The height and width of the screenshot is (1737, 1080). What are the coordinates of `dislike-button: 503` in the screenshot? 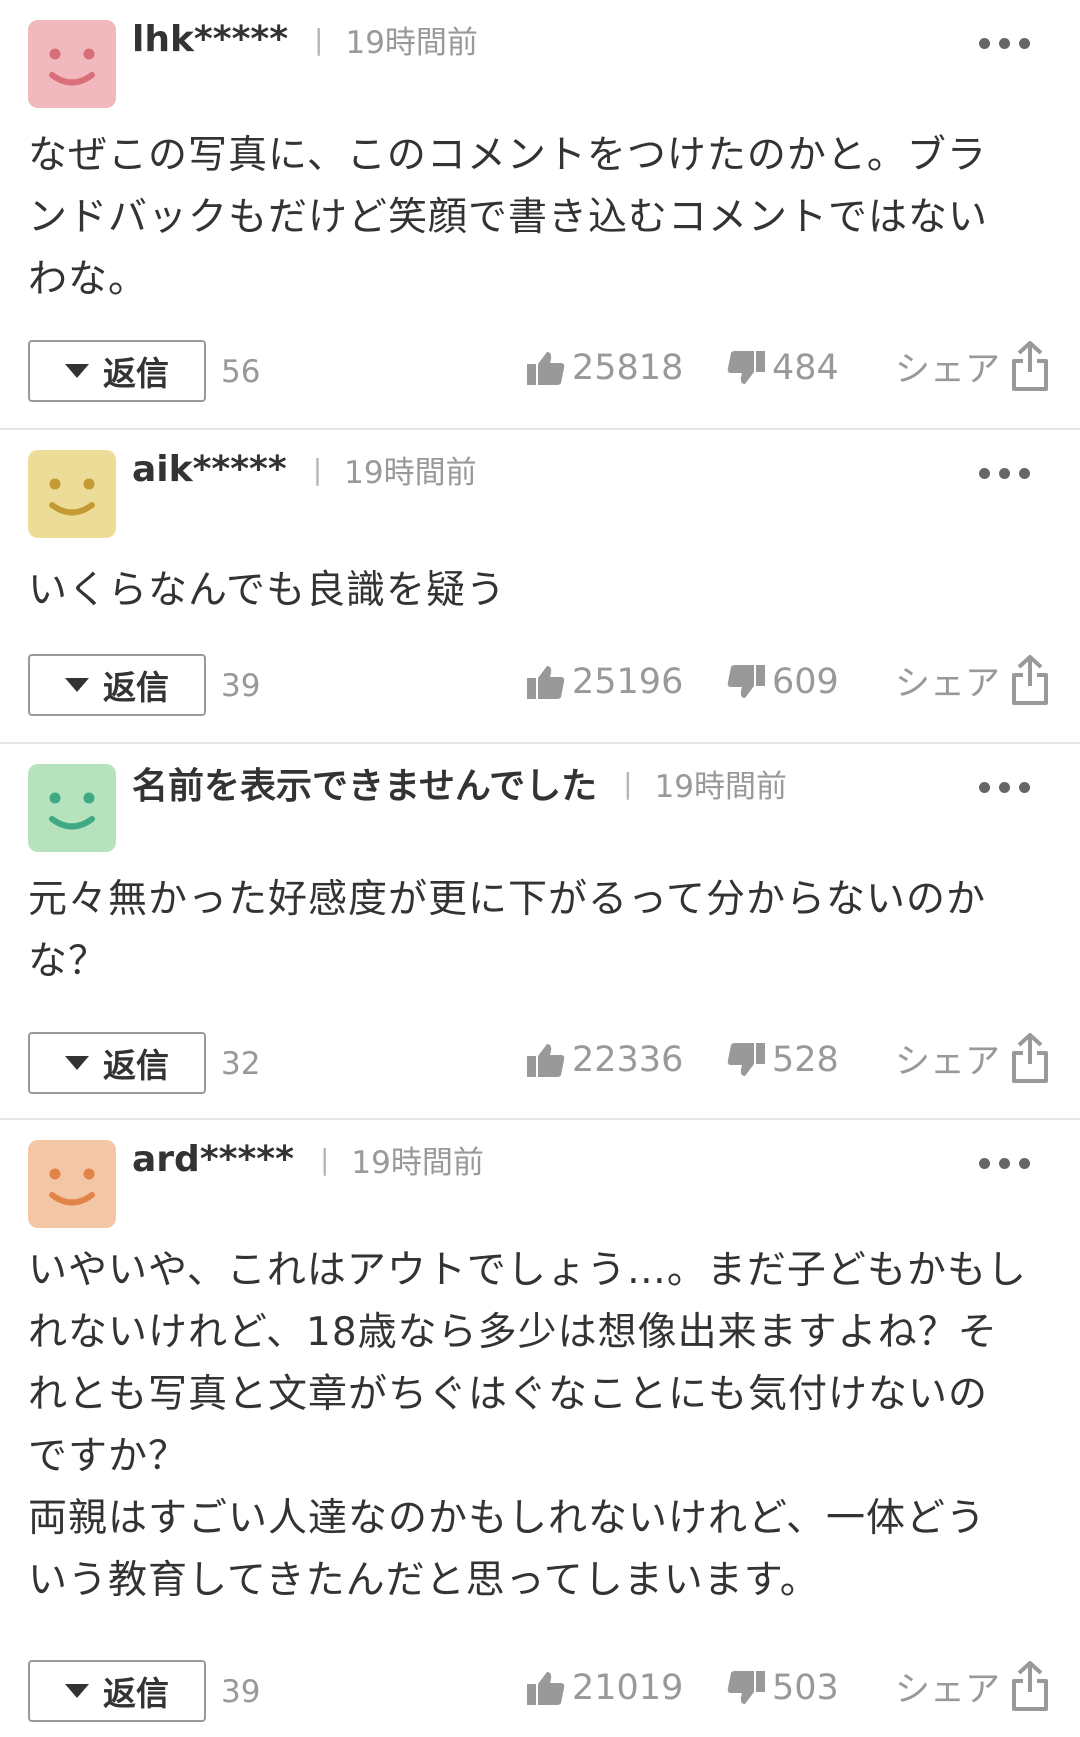 It's located at (782, 1688).